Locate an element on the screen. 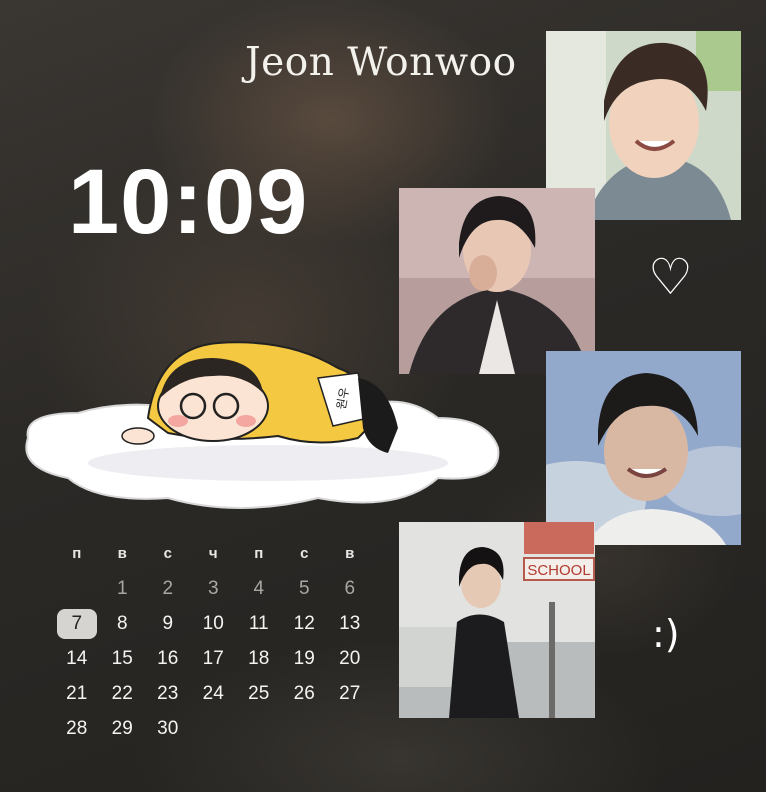 The image size is (766, 792). calendar-day: 12 is located at coordinates (305, 624).